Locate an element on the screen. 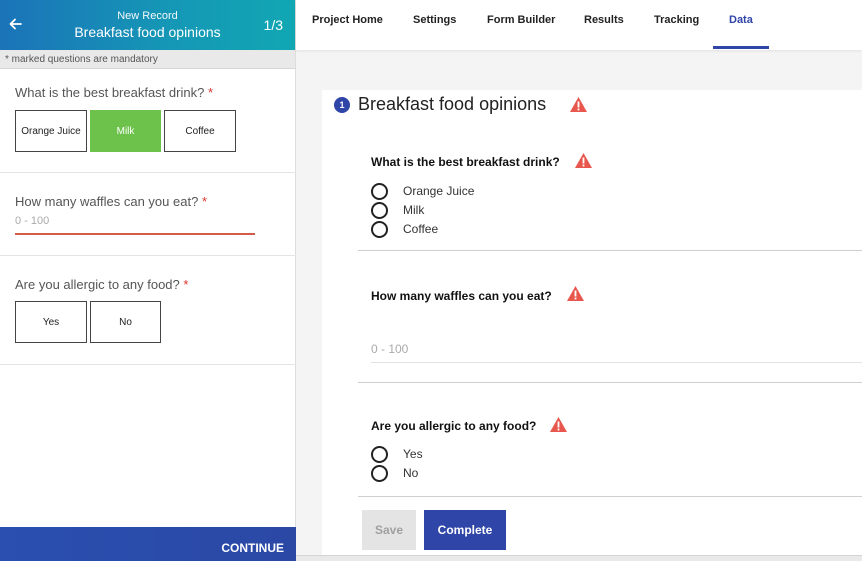  question-text: What is the best breakfast drink? is located at coordinates (110, 92).